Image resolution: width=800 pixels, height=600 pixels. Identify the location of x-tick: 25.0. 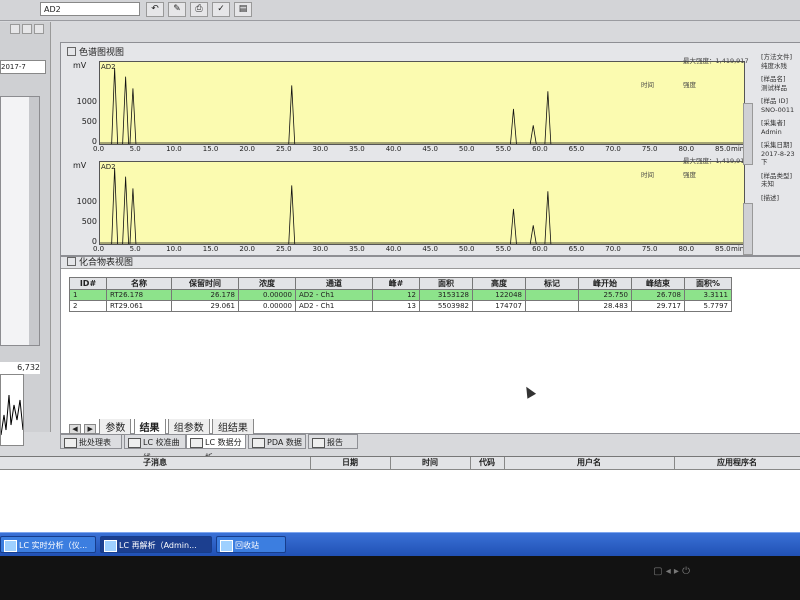
(283, 149).